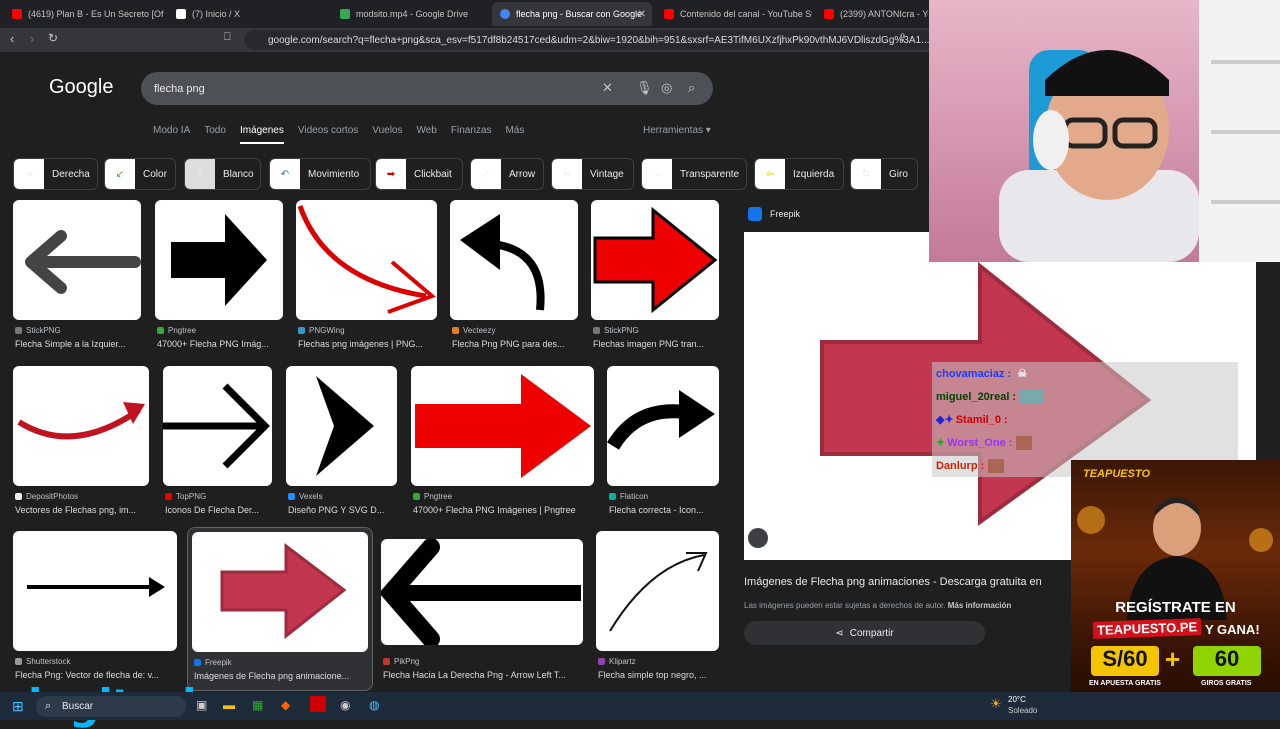 The image size is (1280, 729). What do you see at coordinates (734, 14) in the screenshot?
I see `tab-youtube-studio: Contenido del canal - YouTube Studi` at bounding box center [734, 14].